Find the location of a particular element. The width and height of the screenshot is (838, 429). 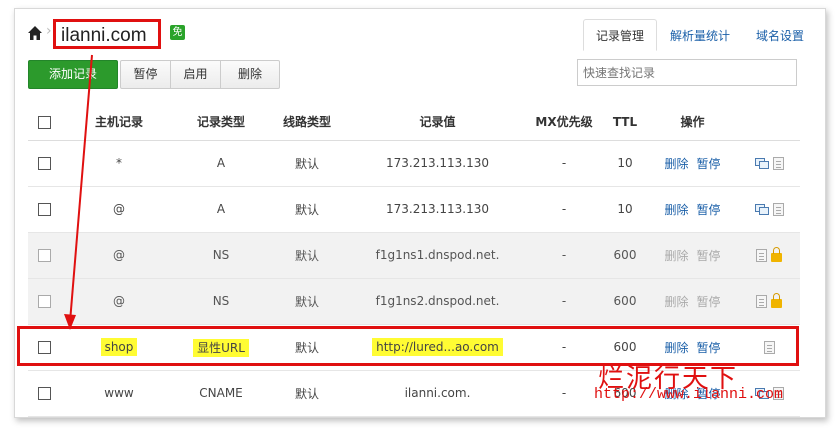

delete-button: 删除 is located at coordinates (250, 74).